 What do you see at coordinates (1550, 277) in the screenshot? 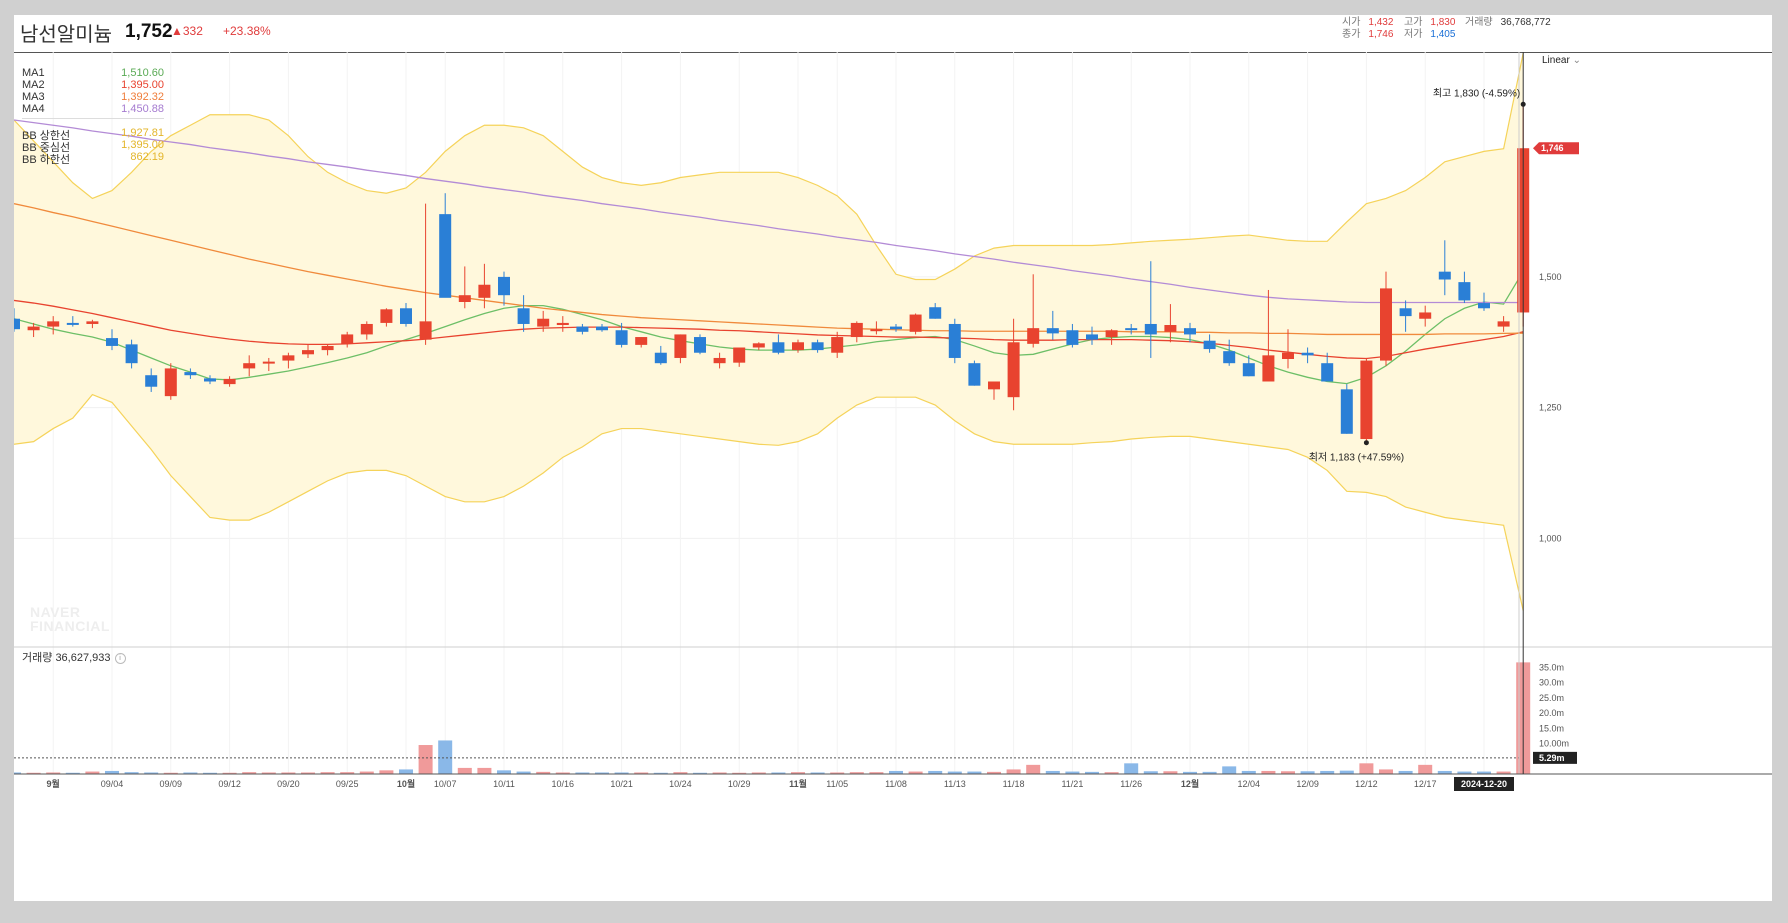
I see `price-tick-label: 1,500` at bounding box center [1550, 277].